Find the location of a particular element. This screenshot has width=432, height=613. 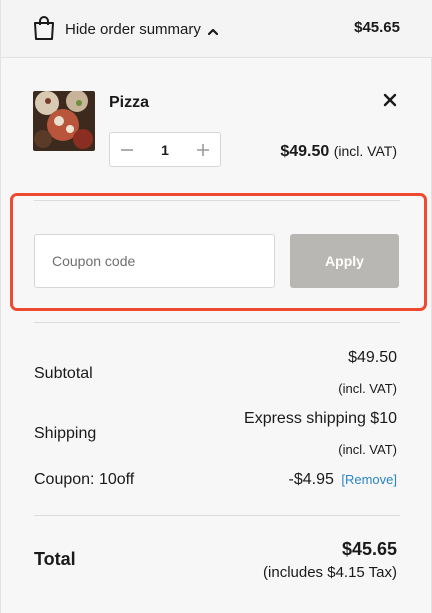

increase-quantity-button is located at coordinates (203, 149).